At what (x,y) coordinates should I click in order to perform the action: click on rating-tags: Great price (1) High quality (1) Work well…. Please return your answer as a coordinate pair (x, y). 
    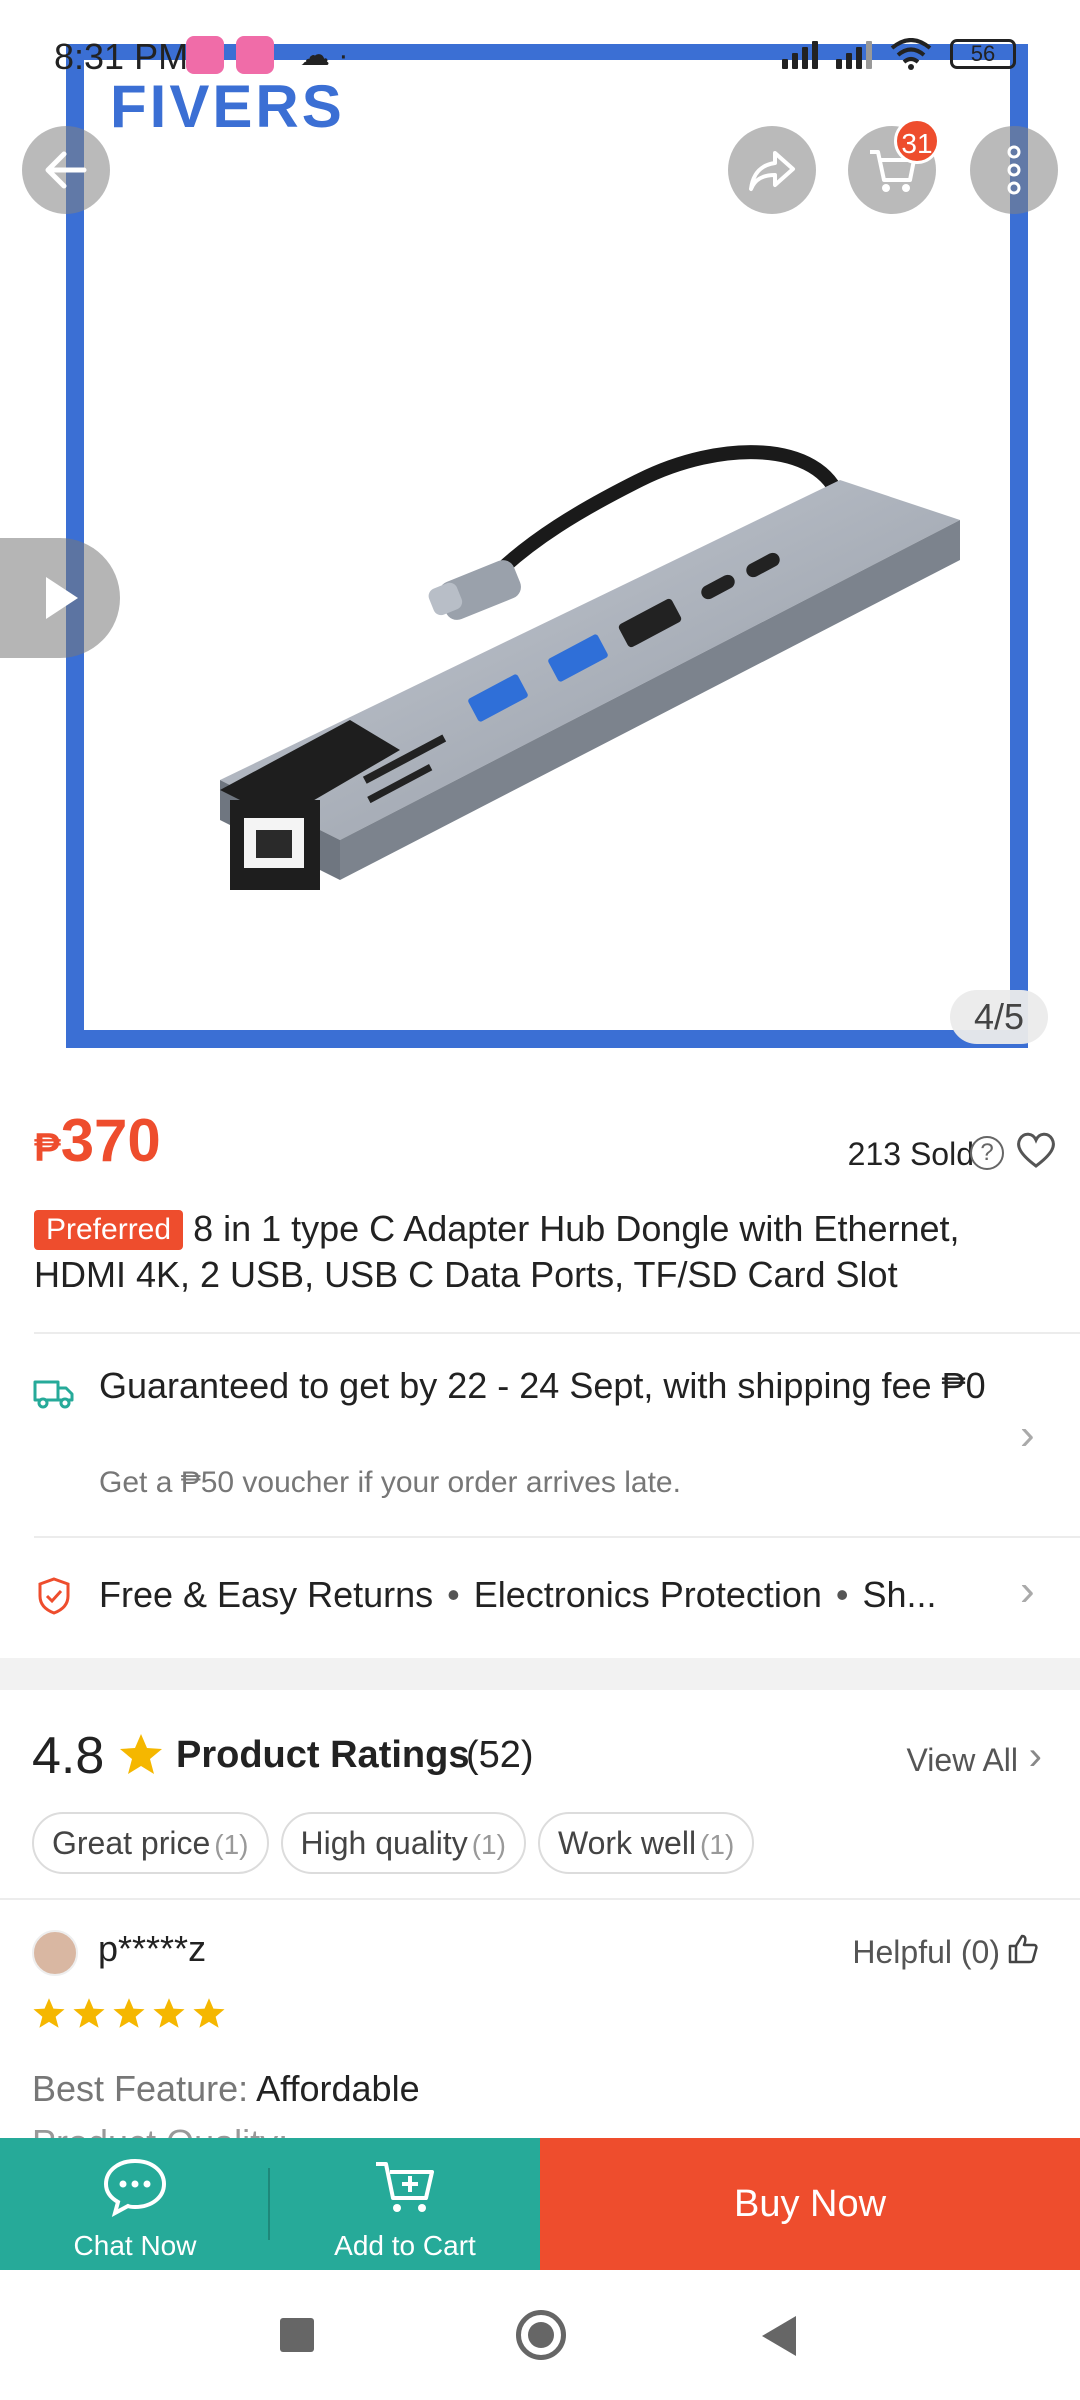
    Looking at the image, I should click on (393, 1843).